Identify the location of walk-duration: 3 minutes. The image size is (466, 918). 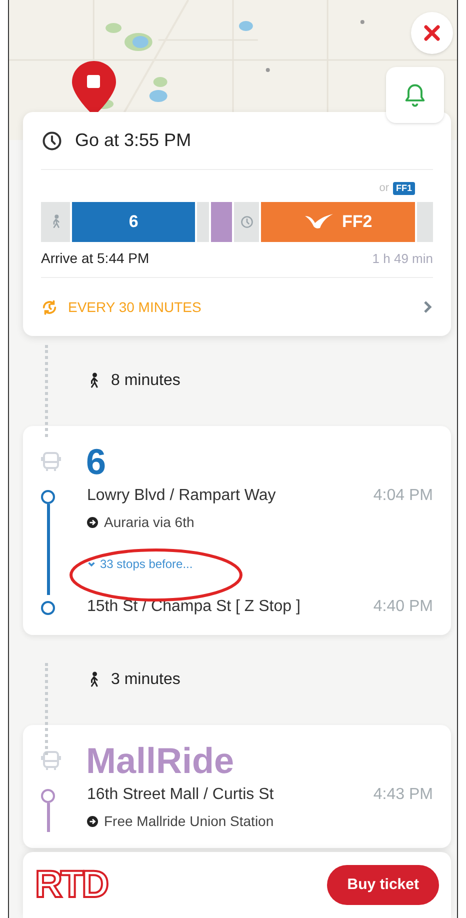
(145, 680).